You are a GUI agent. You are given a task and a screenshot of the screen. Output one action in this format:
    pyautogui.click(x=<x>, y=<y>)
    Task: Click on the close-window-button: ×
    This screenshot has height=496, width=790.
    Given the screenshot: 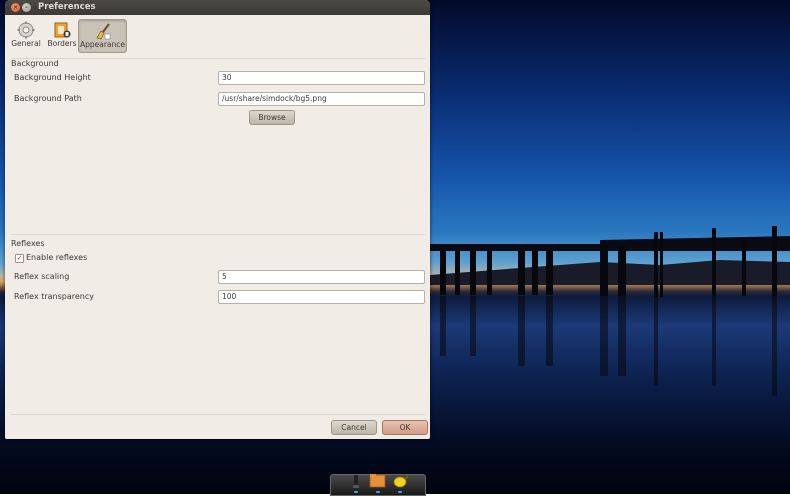 What is the action you would take?
    pyautogui.click(x=15, y=7)
    